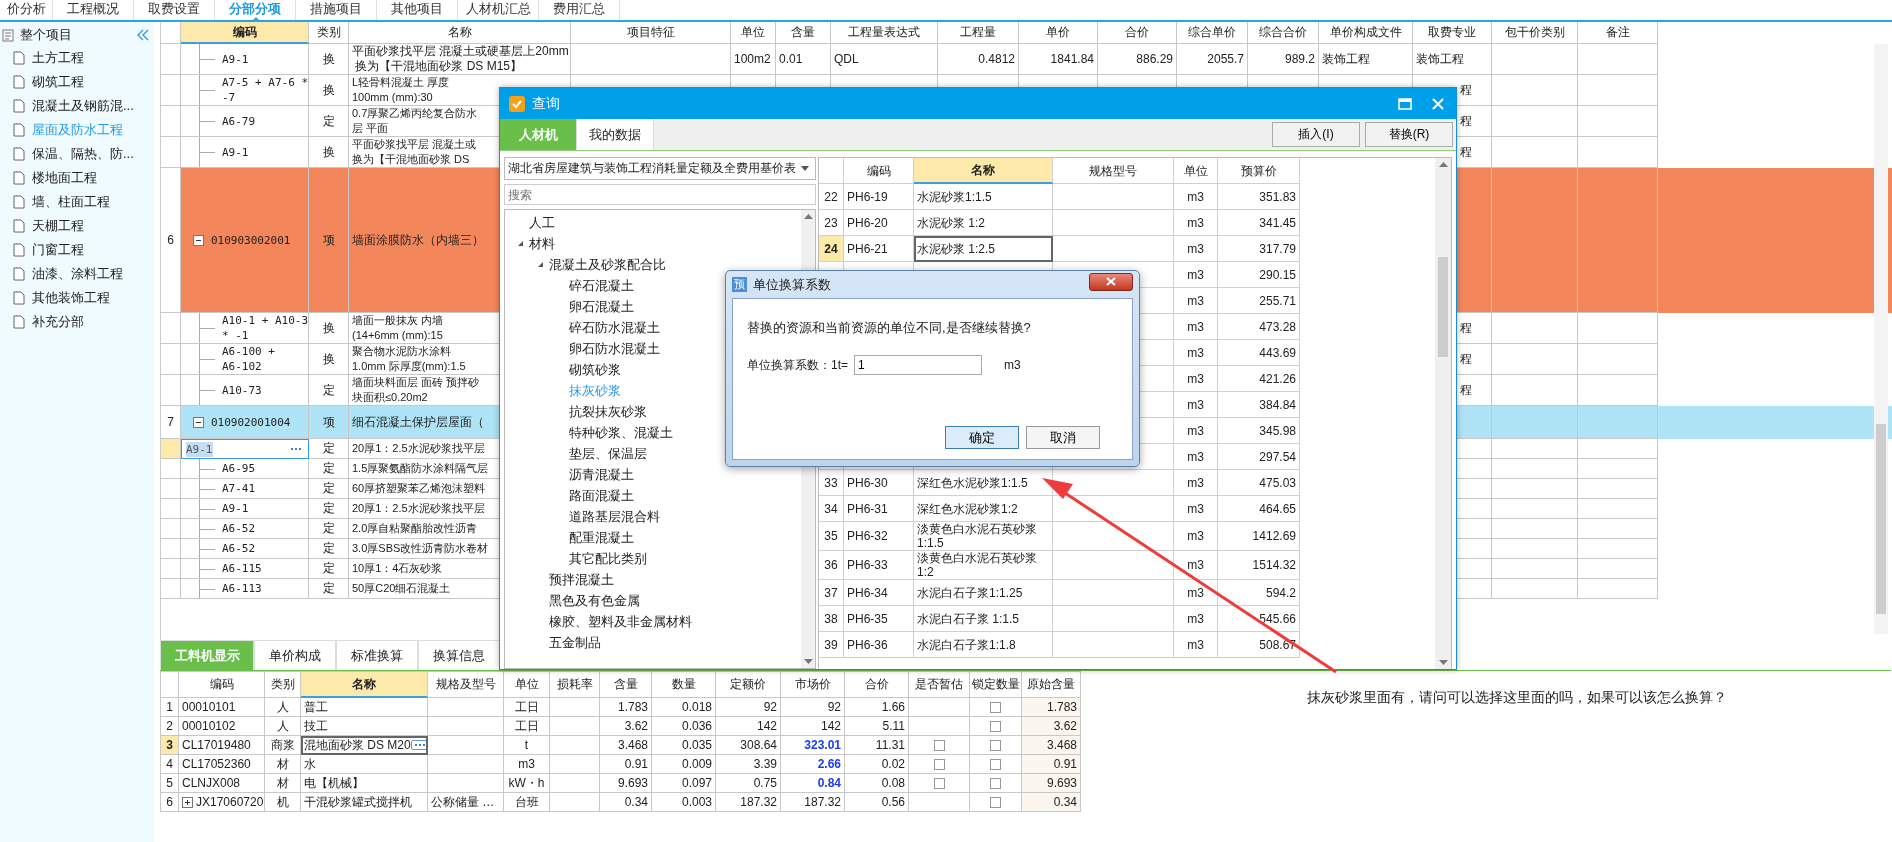  I want to click on dialog-title: 单位换算系数, so click(792, 284).